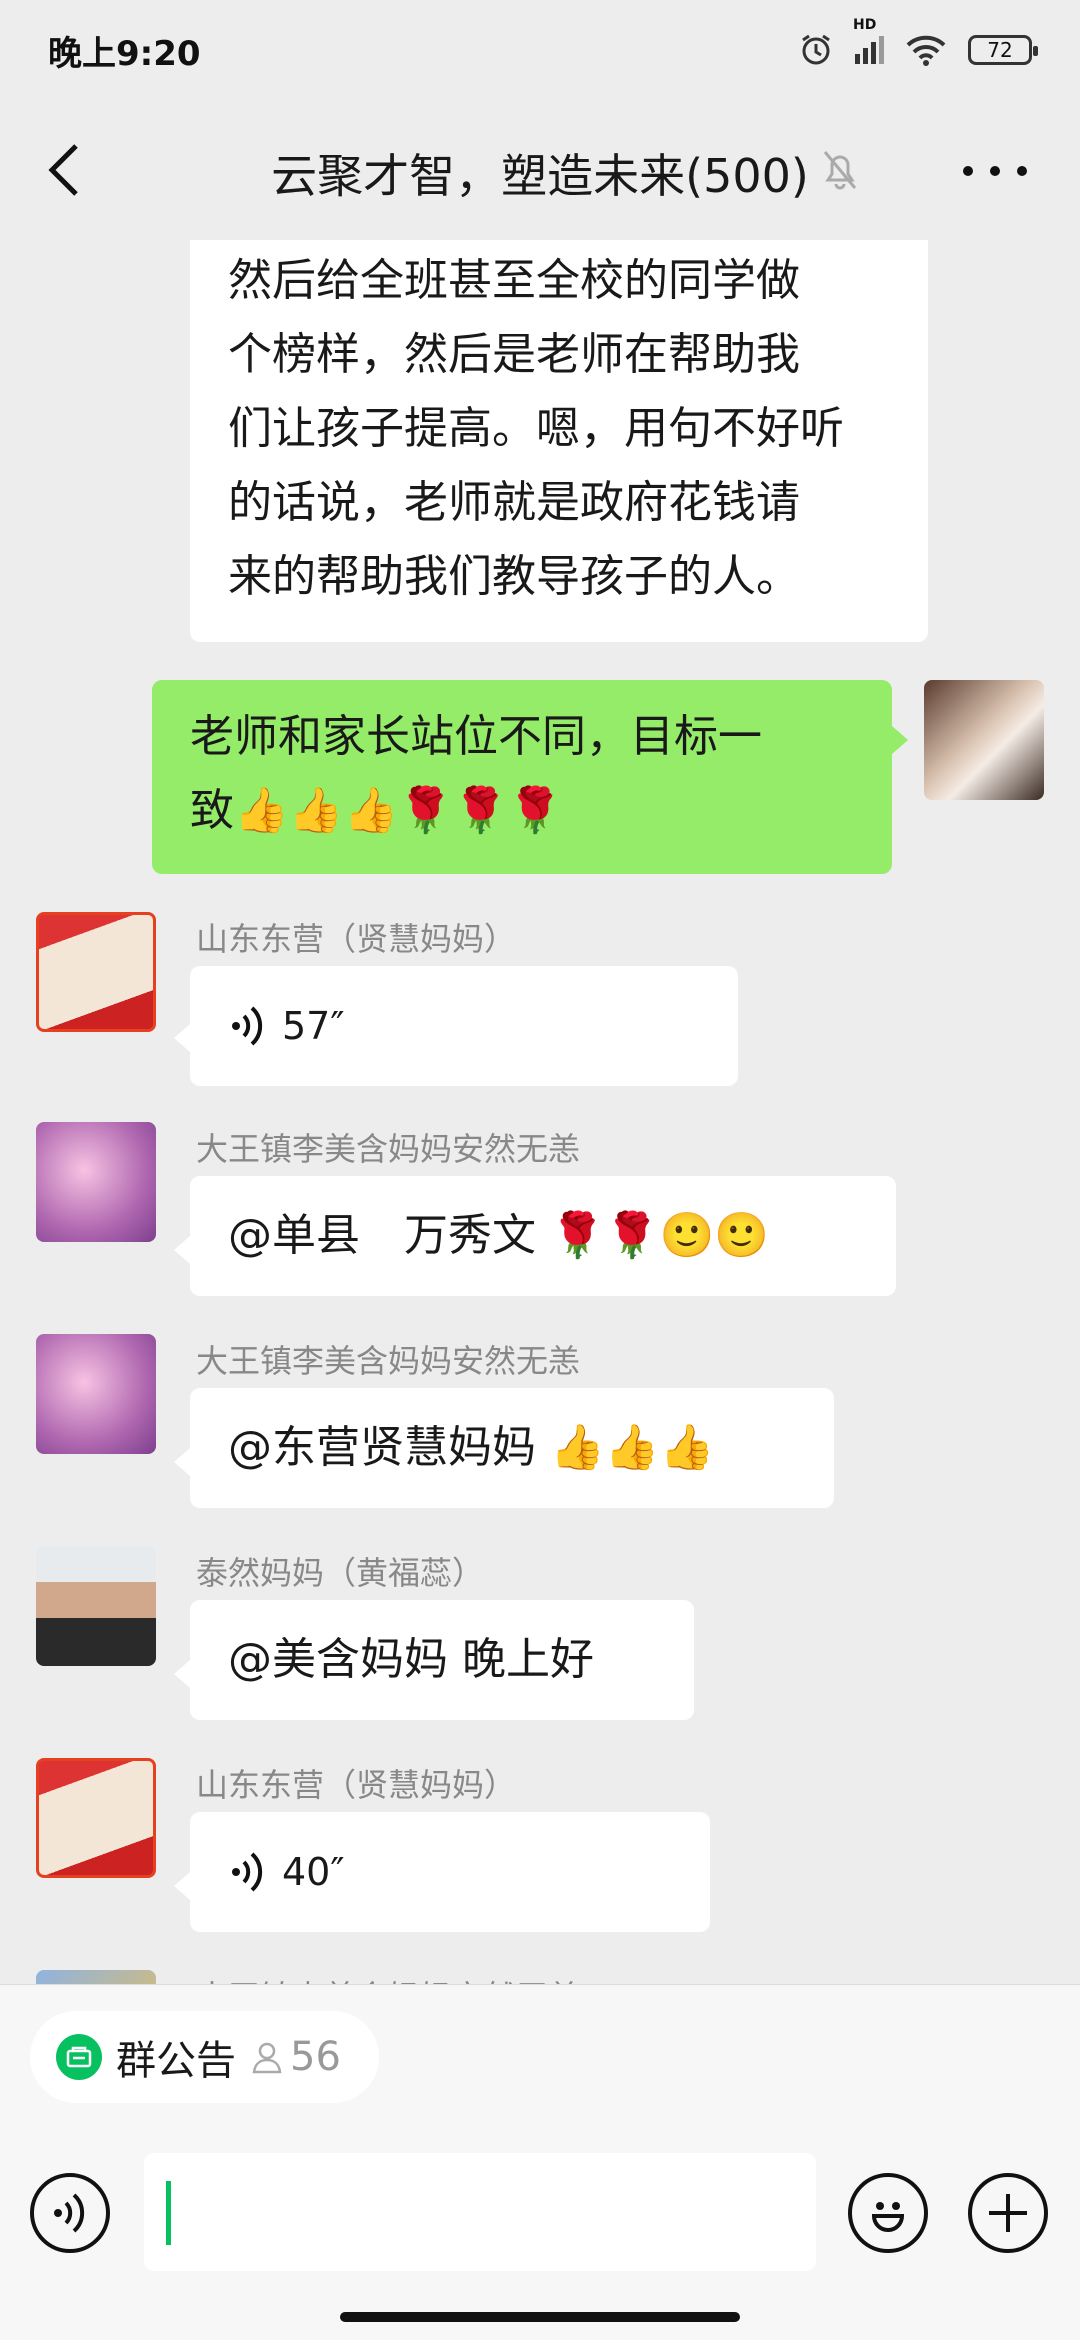 This screenshot has width=1080, height=2340. I want to click on message-input, so click(480, 2212).